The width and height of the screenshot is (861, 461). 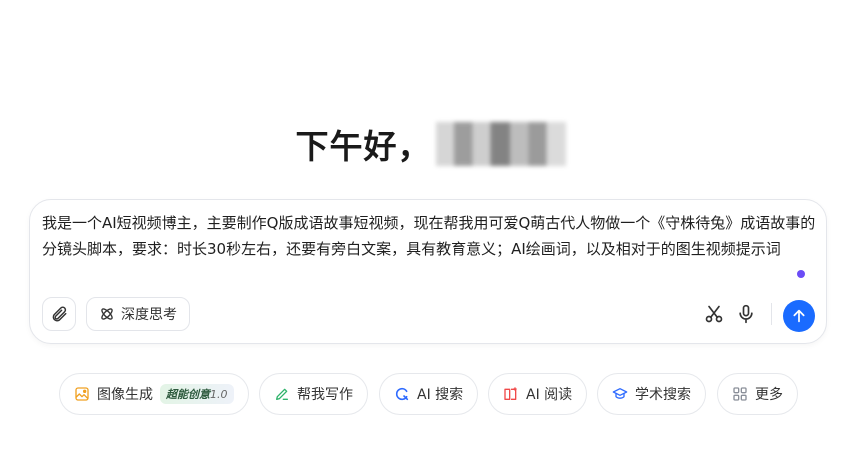 I want to click on chip-academic-search: 学术搜索, so click(x=651, y=394).